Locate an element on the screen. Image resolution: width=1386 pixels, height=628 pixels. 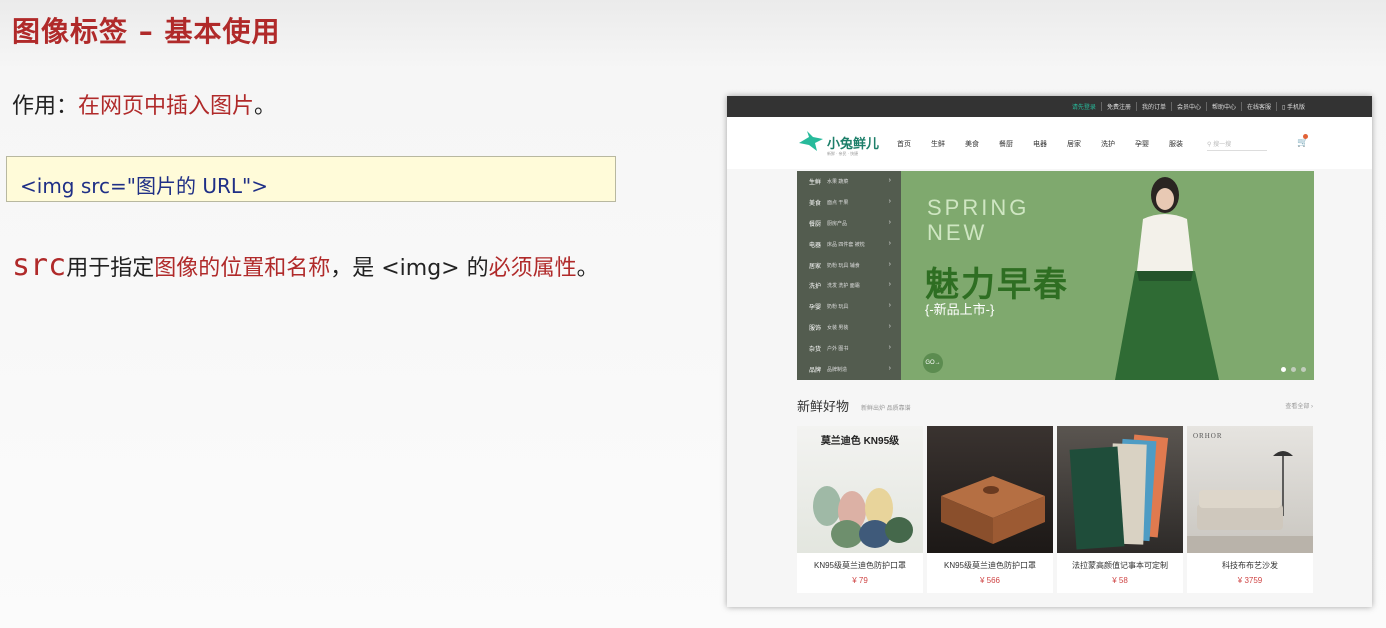
cart-badge is located at coordinates (1305, 136).